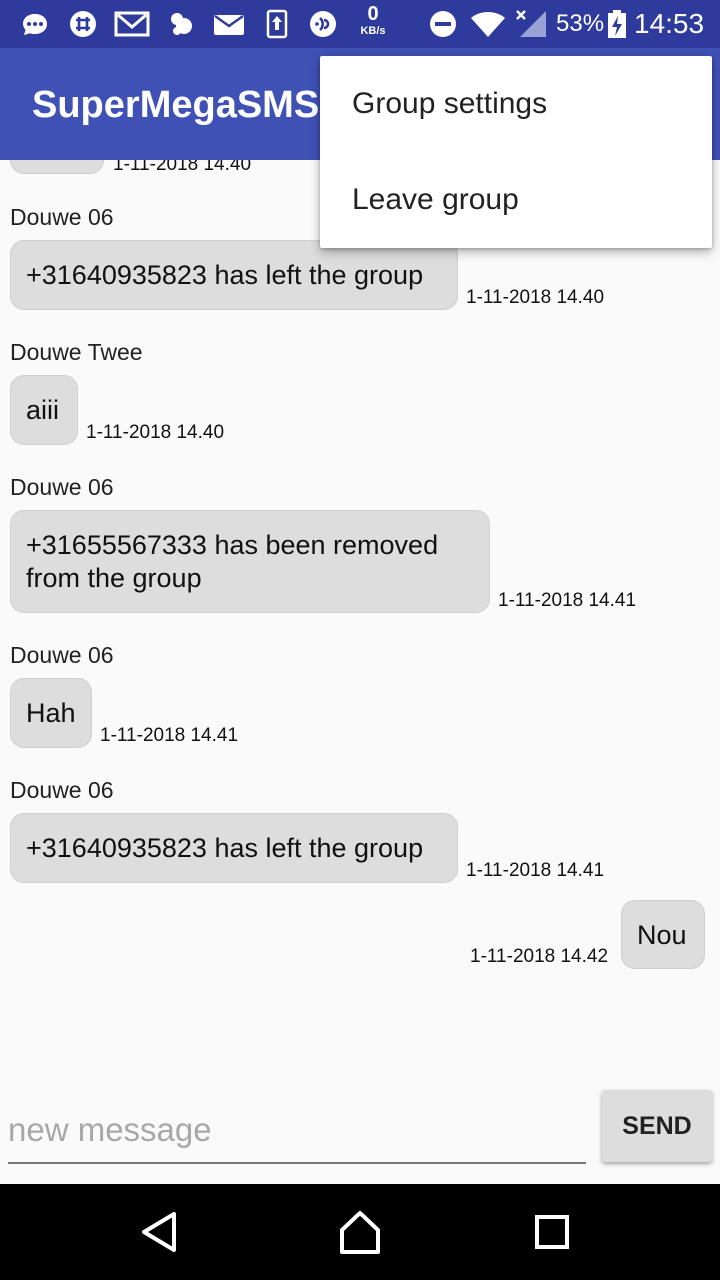 The height and width of the screenshot is (1280, 720). Describe the element at coordinates (176, 105) in the screenshot. I see `app-title: SuperMegaSMS` at that location.